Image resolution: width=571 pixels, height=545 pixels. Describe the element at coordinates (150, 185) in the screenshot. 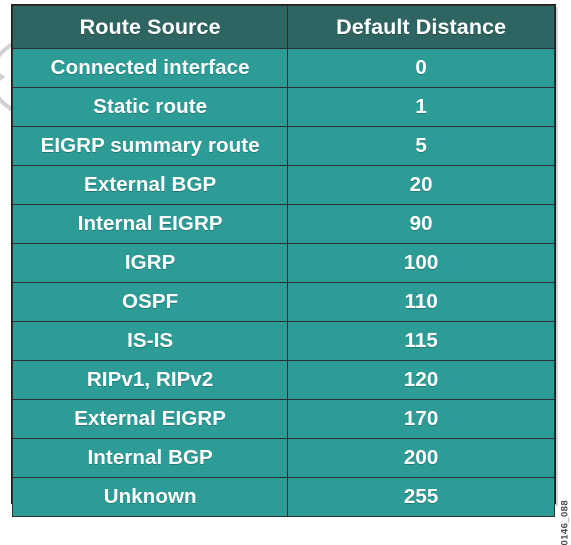

I see `cell-route-source: External BGP` at that location.